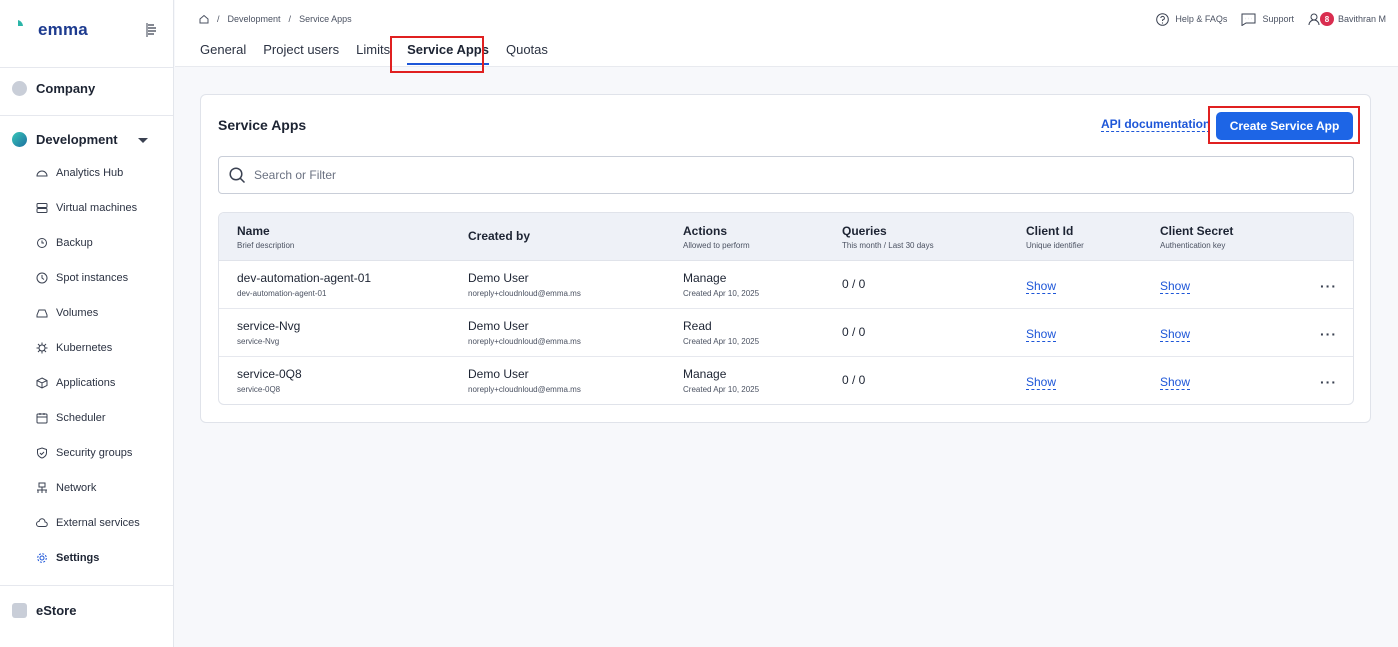 This screenshot has width=1398, height=647. What do you see at coordinates (1248, 19) in the screenshot?
I see `chat-icon` at bounding box center [1248, 19].